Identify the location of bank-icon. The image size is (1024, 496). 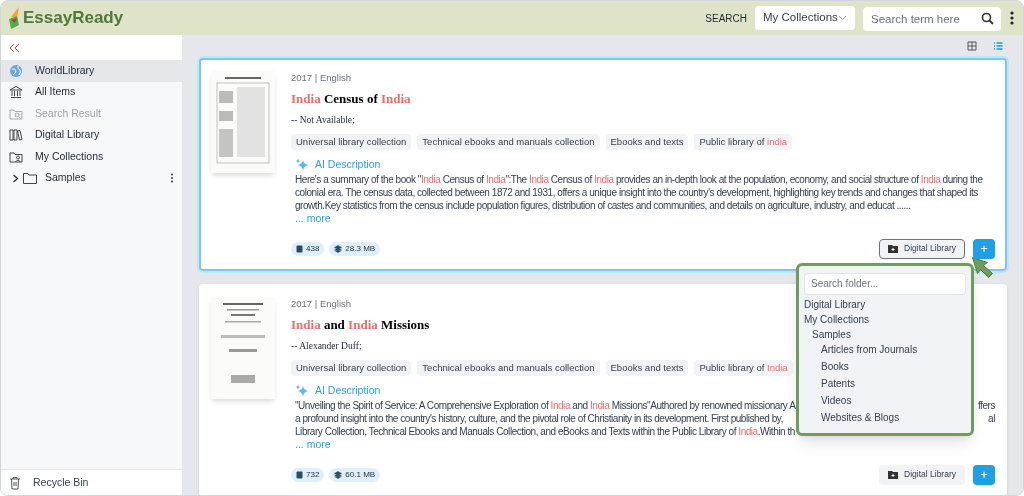
(16, 92).